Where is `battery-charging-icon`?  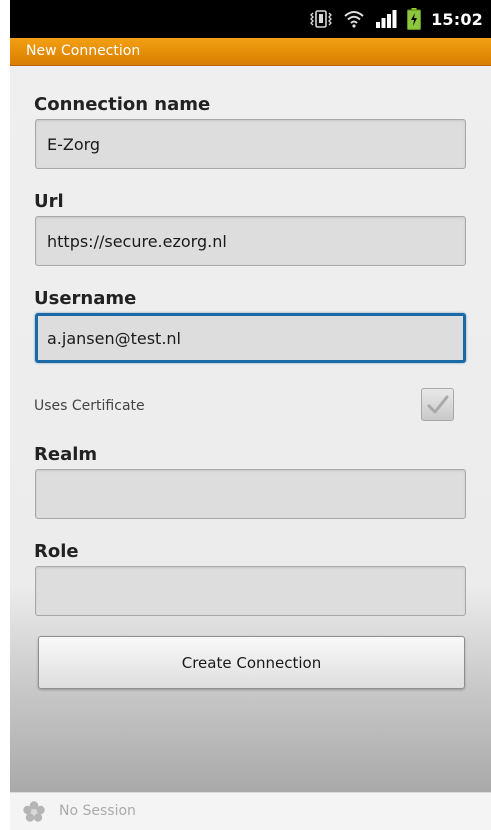 battery-charging-icon is located at coordinates (414, 19).